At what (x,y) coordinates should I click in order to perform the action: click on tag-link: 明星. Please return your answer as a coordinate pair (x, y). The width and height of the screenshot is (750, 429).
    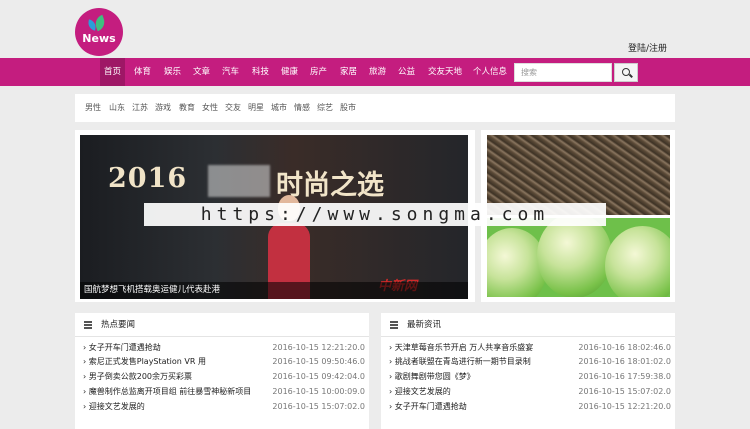
    Looking at the image, I should click on (256, 108).